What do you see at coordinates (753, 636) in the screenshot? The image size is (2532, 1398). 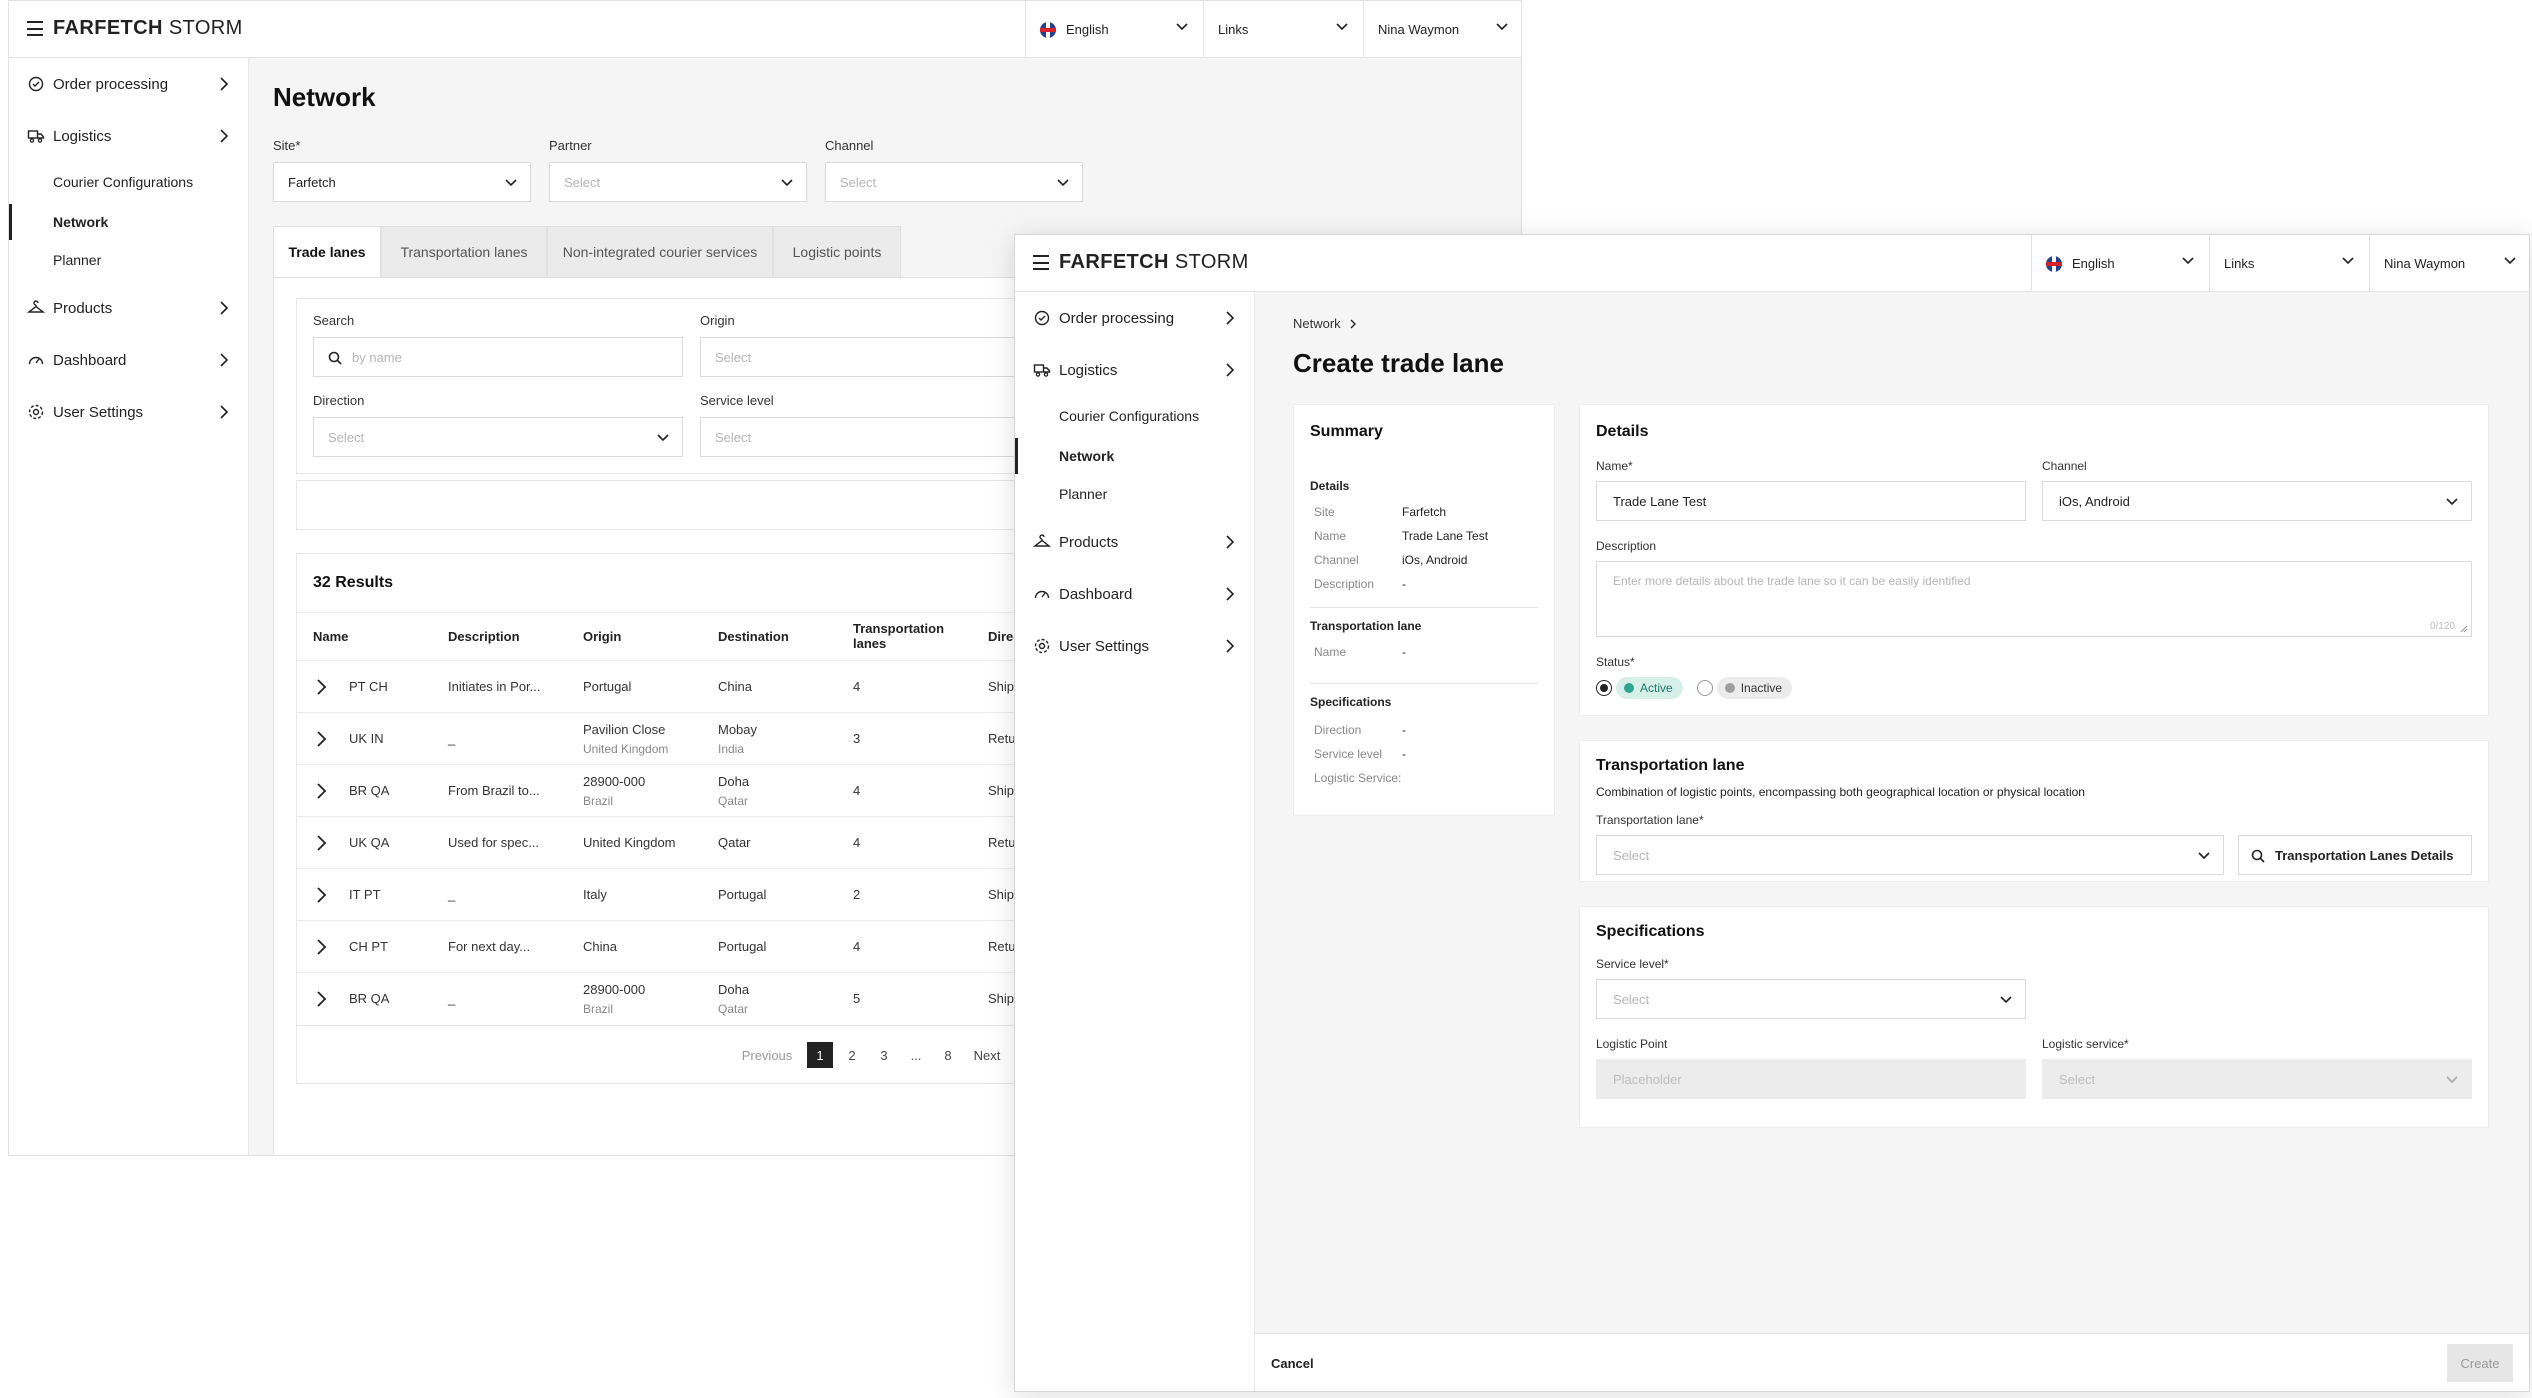 I see `column-header-destination: Destination` at bounding box center [753, 636].